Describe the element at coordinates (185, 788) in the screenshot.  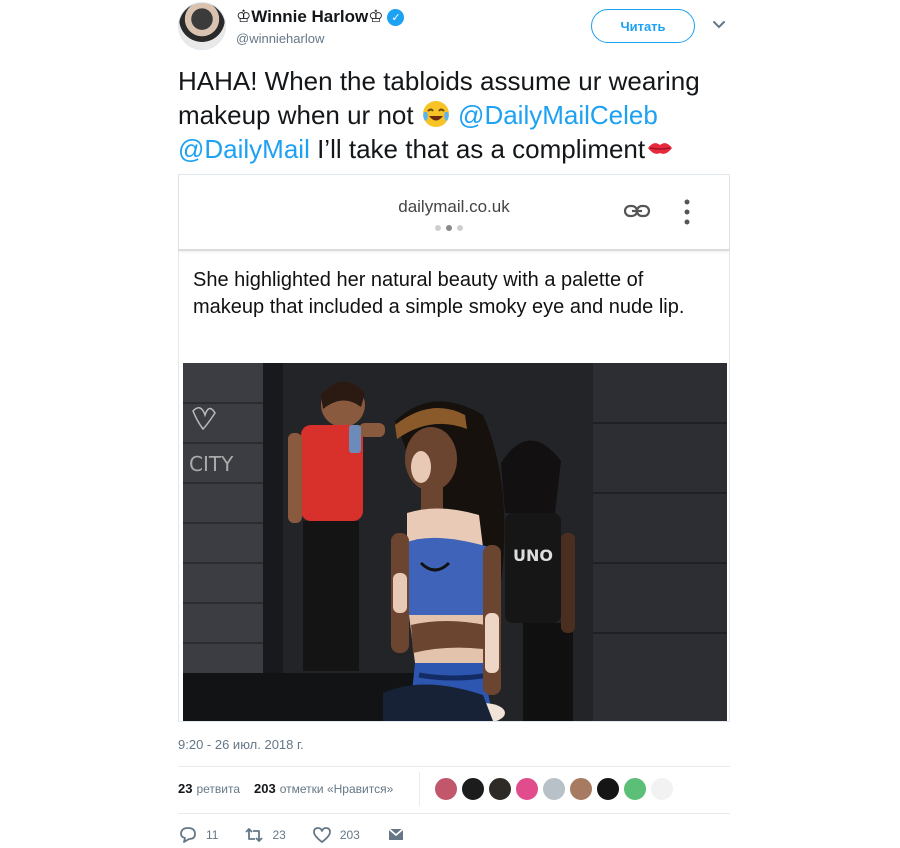
I see `retweets-count: 23` at that location.